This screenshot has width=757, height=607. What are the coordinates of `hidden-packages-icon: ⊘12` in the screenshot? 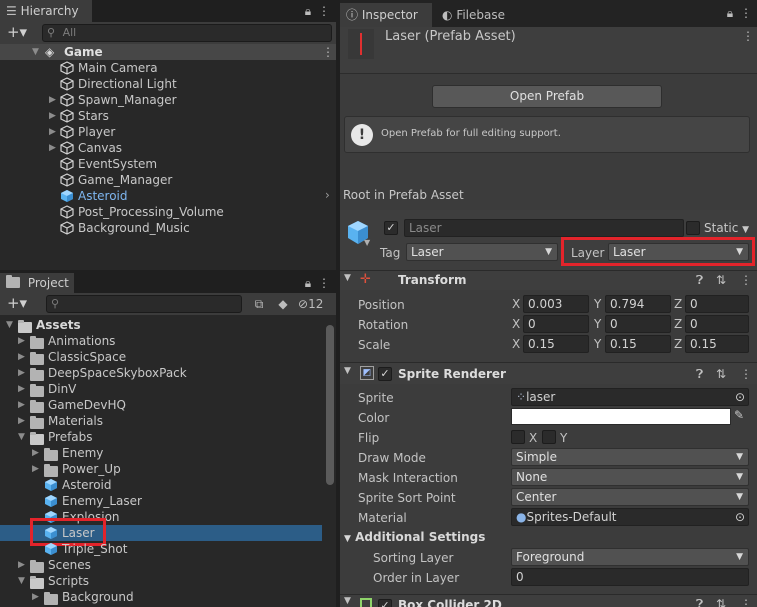 It's located at (316, 304).